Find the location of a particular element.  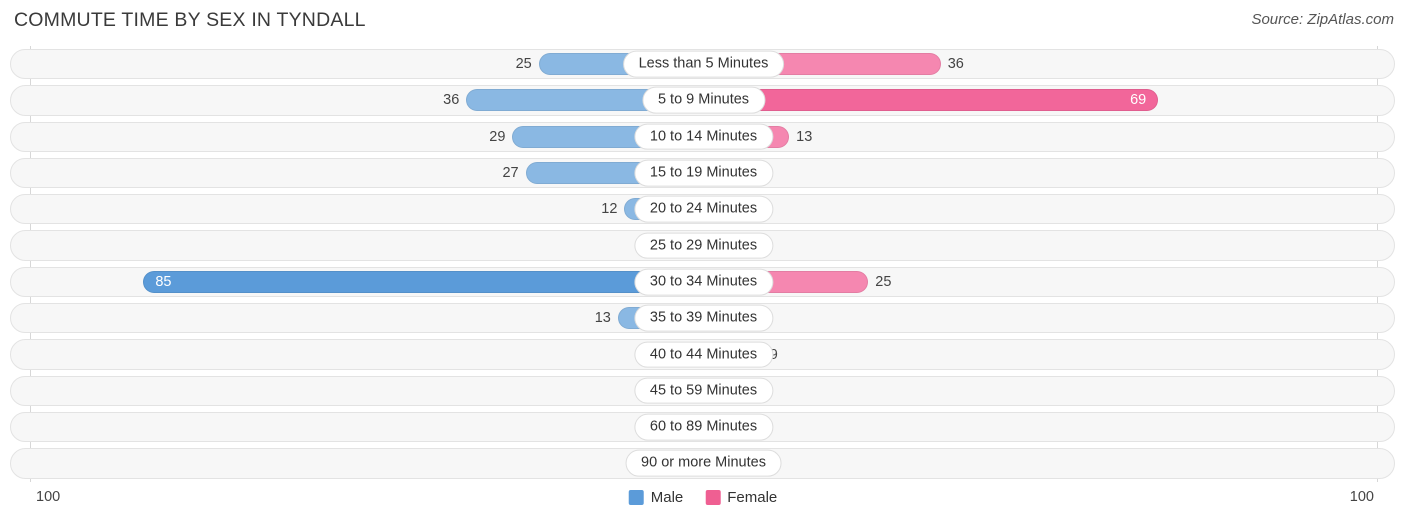

row-bars: 27015 to 19 Minutes is located at coordinates (703, 173).